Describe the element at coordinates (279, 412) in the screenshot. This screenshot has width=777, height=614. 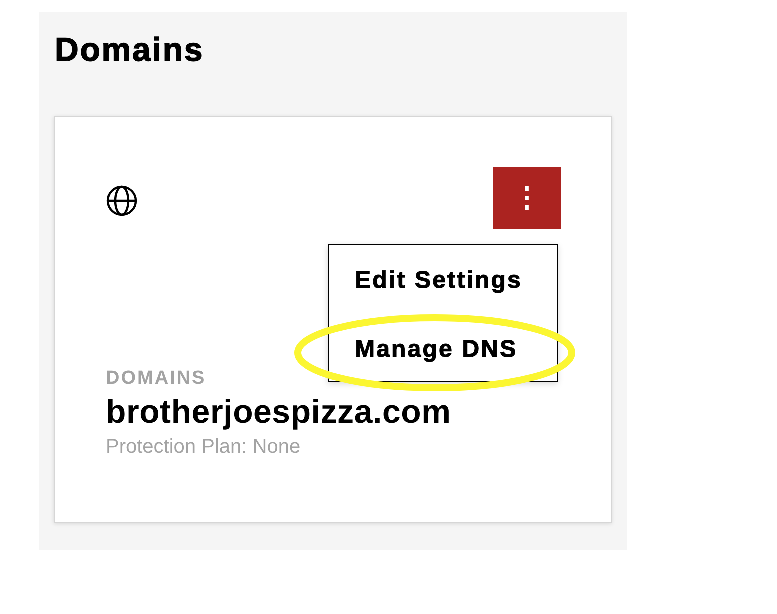
I see `domain-name: brotherjoespizza.com` at that location.